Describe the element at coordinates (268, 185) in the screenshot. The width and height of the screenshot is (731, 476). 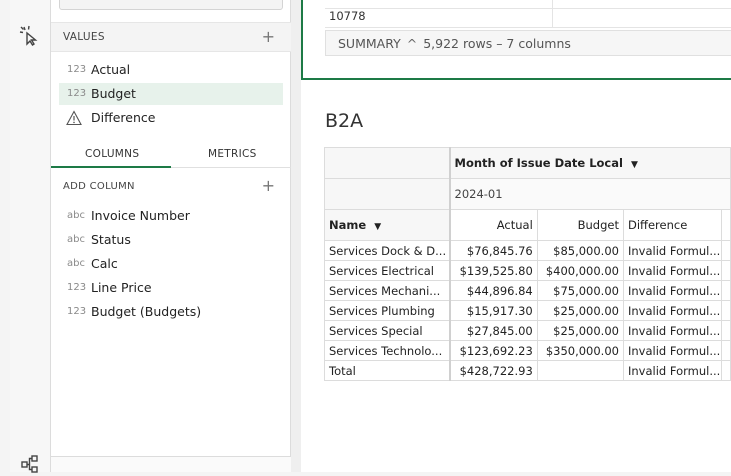
I see `add-column-plus-icon: +` at that location.